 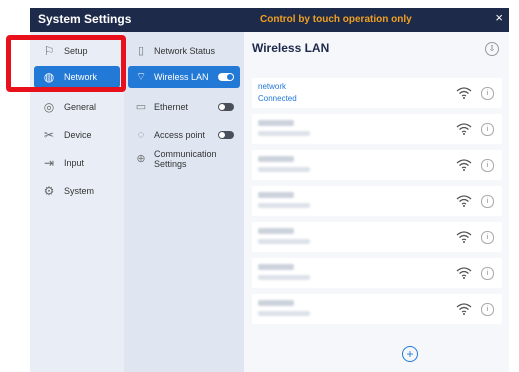 I want to click on subnav-item-wireless-lan: ⌔ Wireless LAN, so click(x=184, y=77).